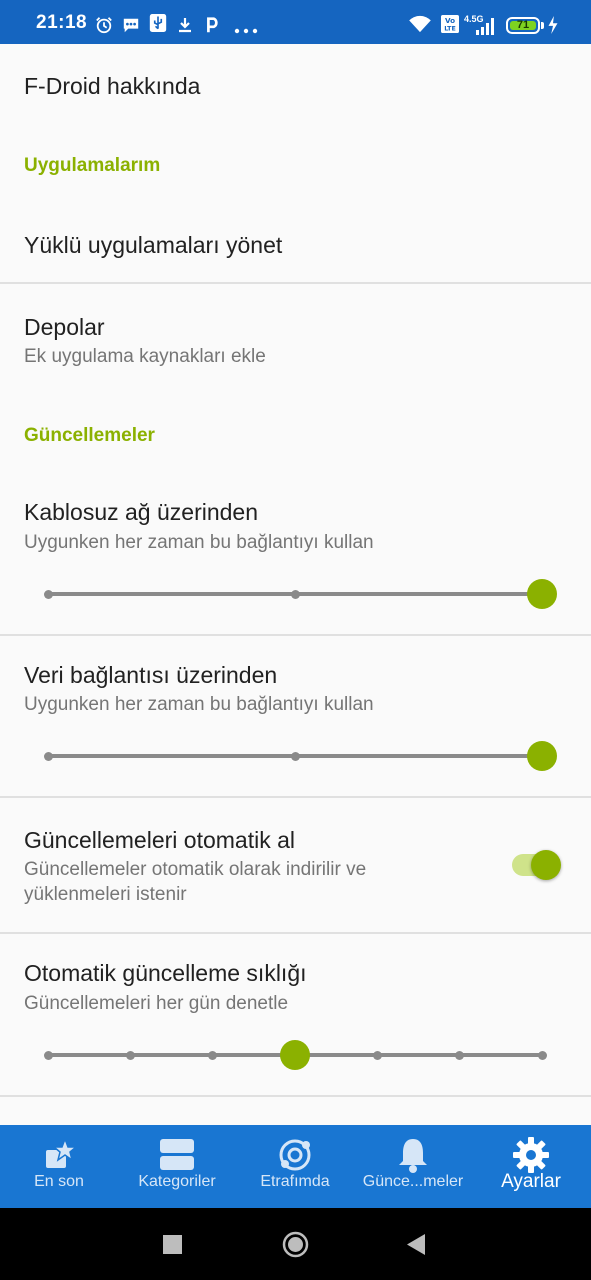 This screenshot has width=591, height=1280. I want to click on bell-icon, so click(413, 1156).